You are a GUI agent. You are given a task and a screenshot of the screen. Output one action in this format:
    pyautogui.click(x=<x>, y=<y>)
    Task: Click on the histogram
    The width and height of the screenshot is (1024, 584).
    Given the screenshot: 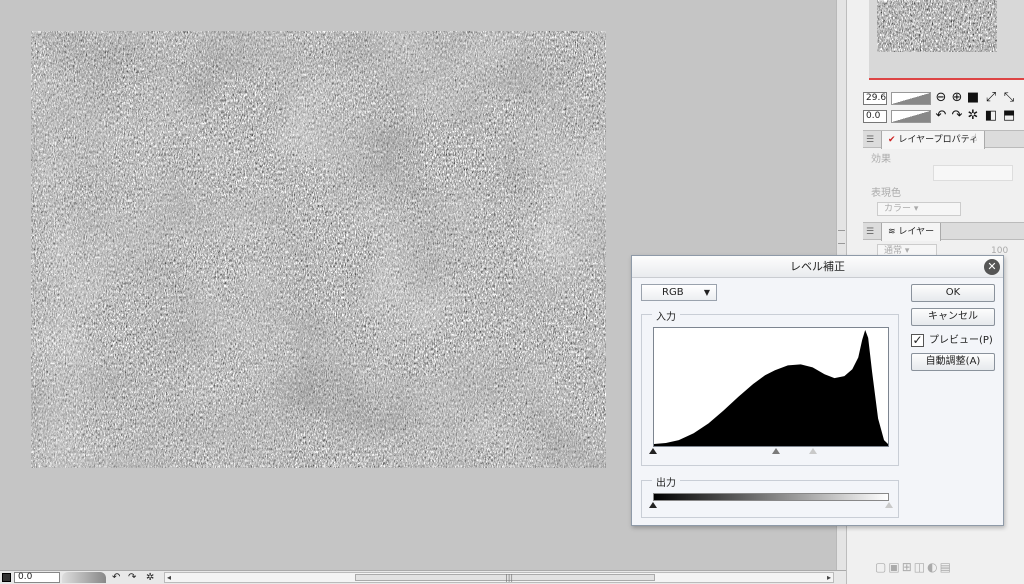 What is the action you would take?
    pyautogui.click(x=771, y=387)
    